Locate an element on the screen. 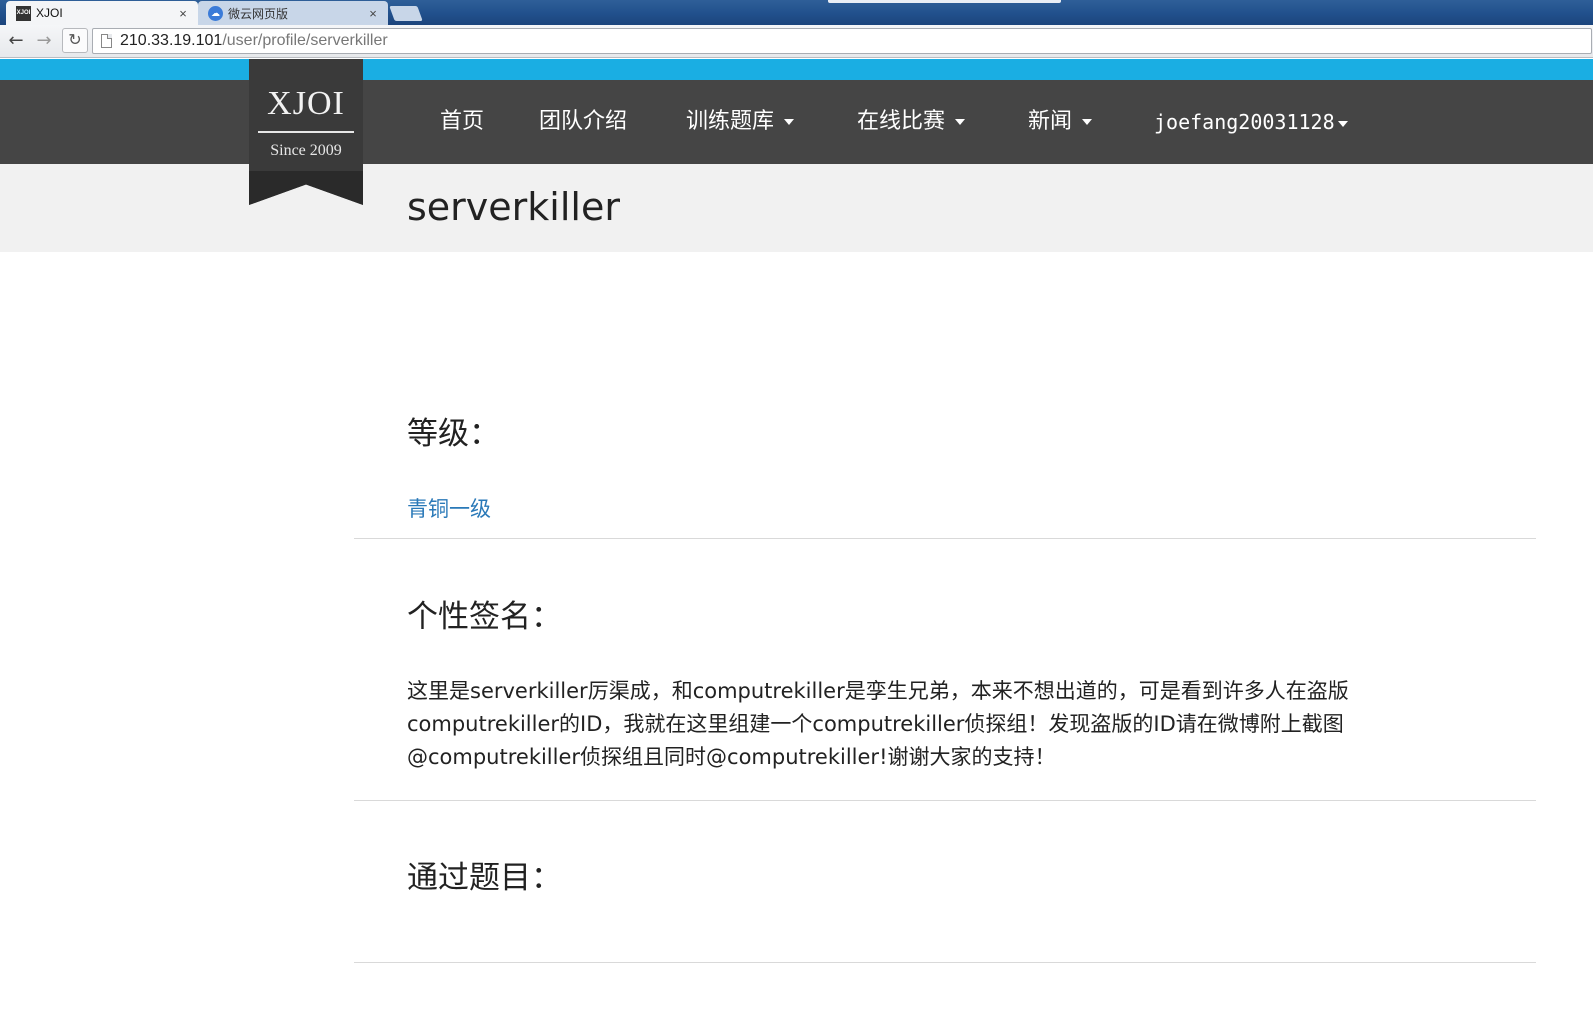 The image size is (1593, 1032). window-frame-highlight is located at coordinates (944, 1).